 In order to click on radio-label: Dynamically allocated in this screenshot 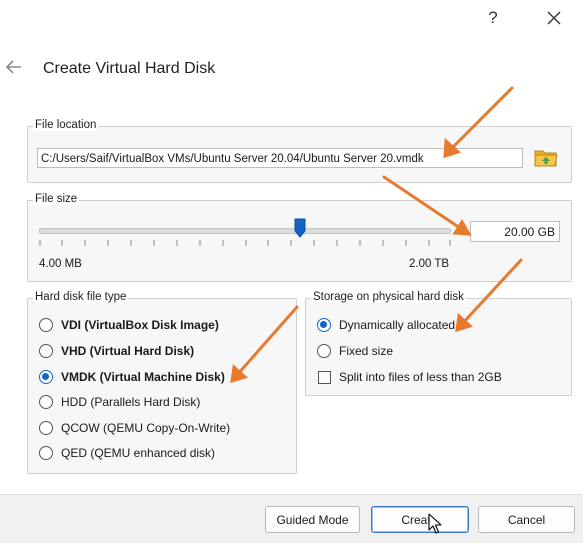, I will do `click(397, 325)`.